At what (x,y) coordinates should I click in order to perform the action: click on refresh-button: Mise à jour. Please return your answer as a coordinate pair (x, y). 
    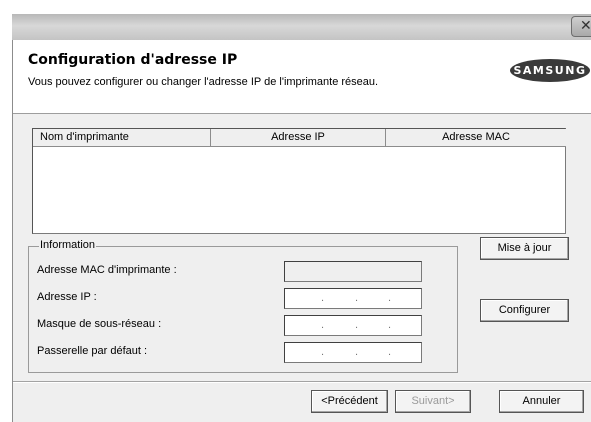
    Looking at the image, I should click on (524, 248).